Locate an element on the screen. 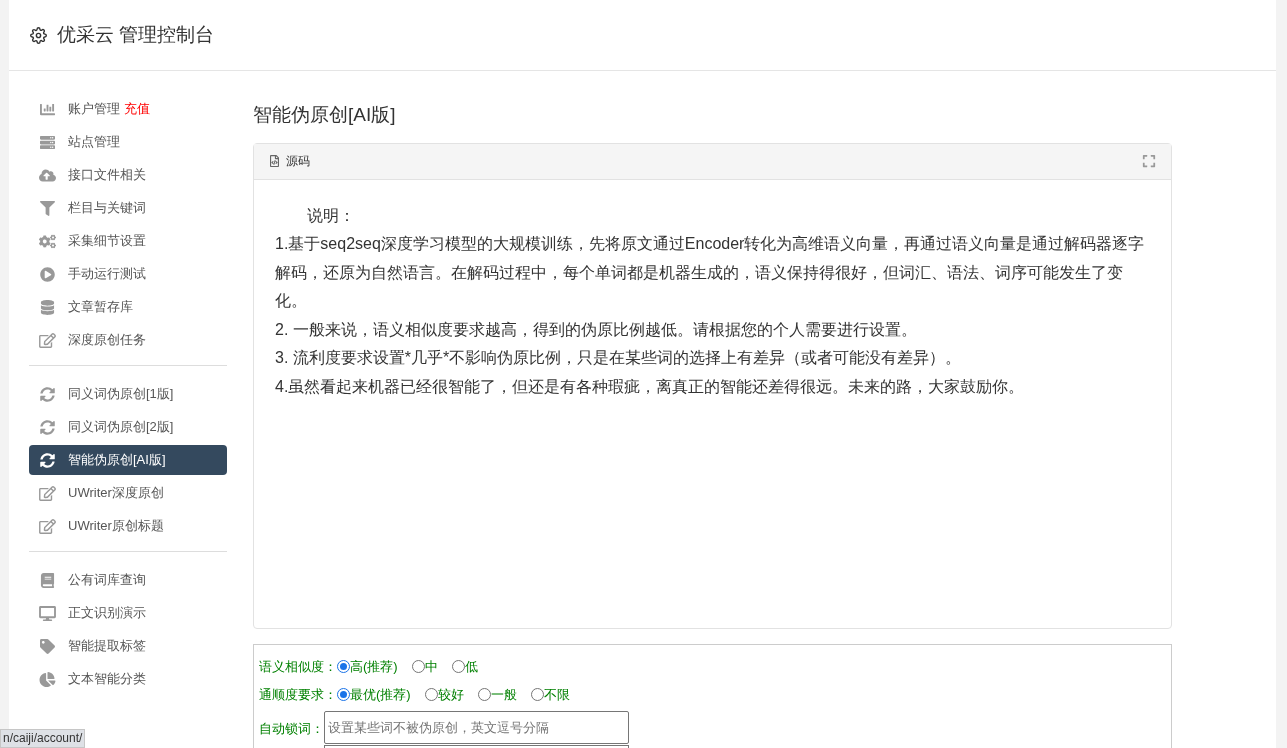 Image resolution: width=1287 pixels, height=748 pixels. editor-paragraph: 3. 流利度要求设置*几乎*不影响伪原比例，只是在某些词的选择上有差异（或者可能没有差异）。 is located at coordinates (619, 358).